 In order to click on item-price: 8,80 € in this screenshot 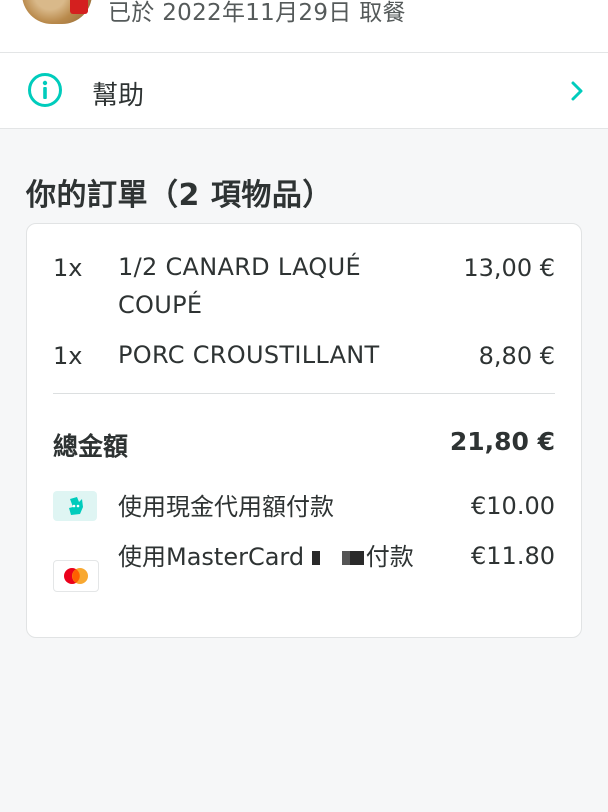, I will do `click(516, 356)`.